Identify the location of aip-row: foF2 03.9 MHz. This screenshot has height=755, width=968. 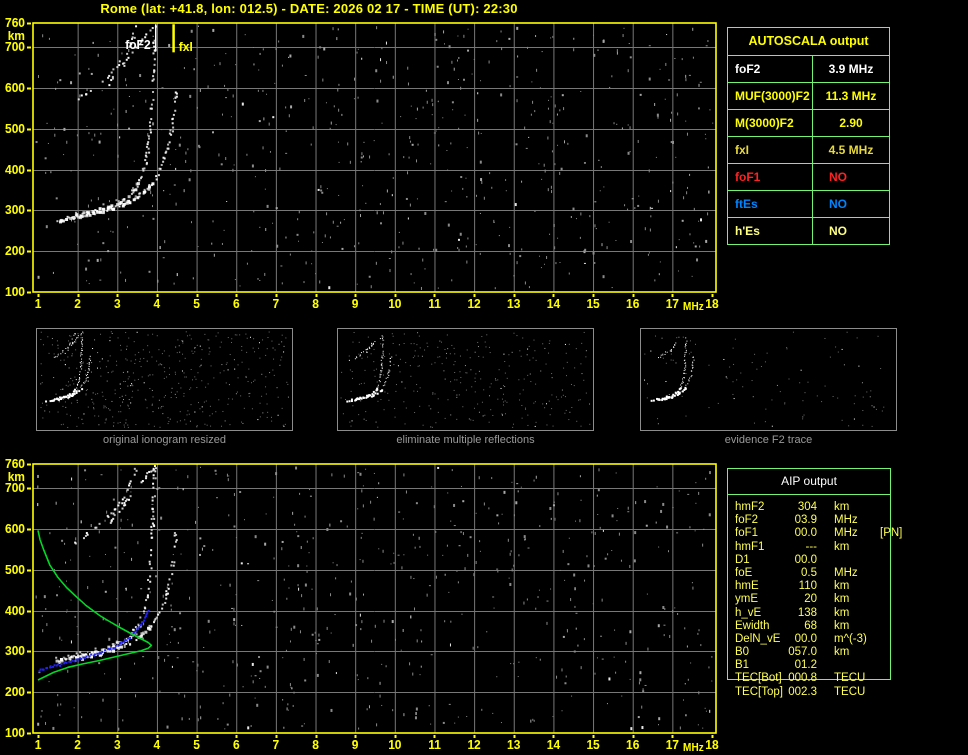
(820, 520).